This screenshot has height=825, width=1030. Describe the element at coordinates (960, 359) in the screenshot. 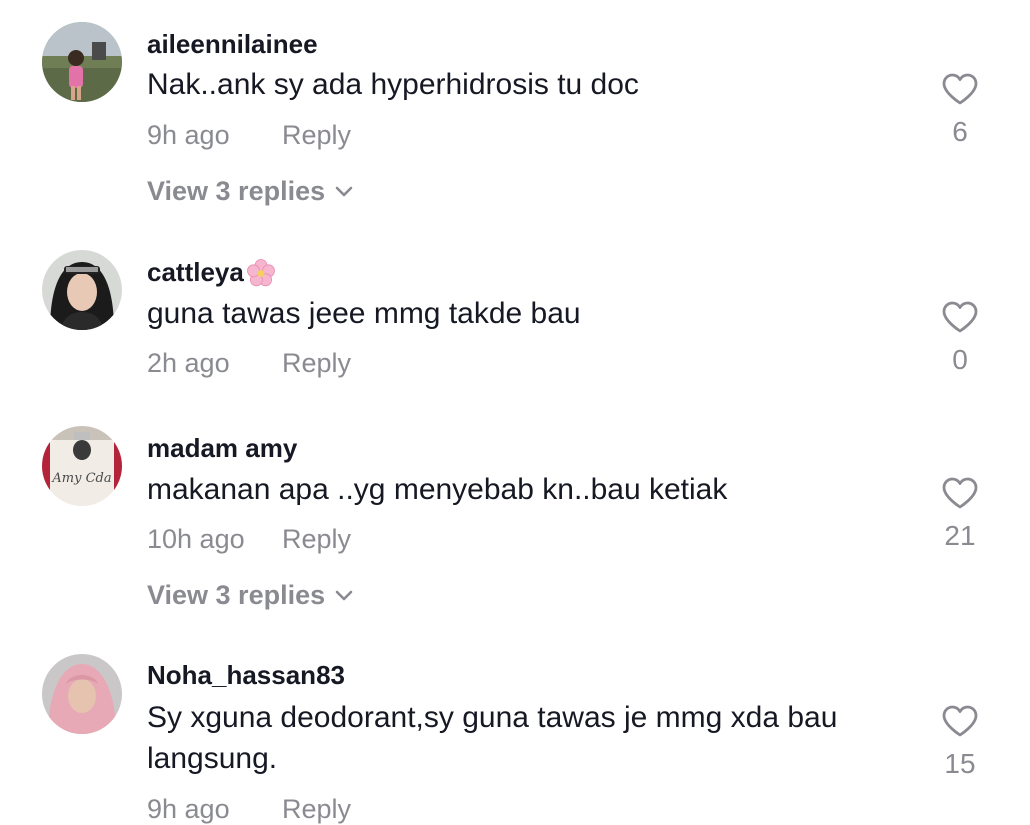

I see `like-count: 0` at that location.